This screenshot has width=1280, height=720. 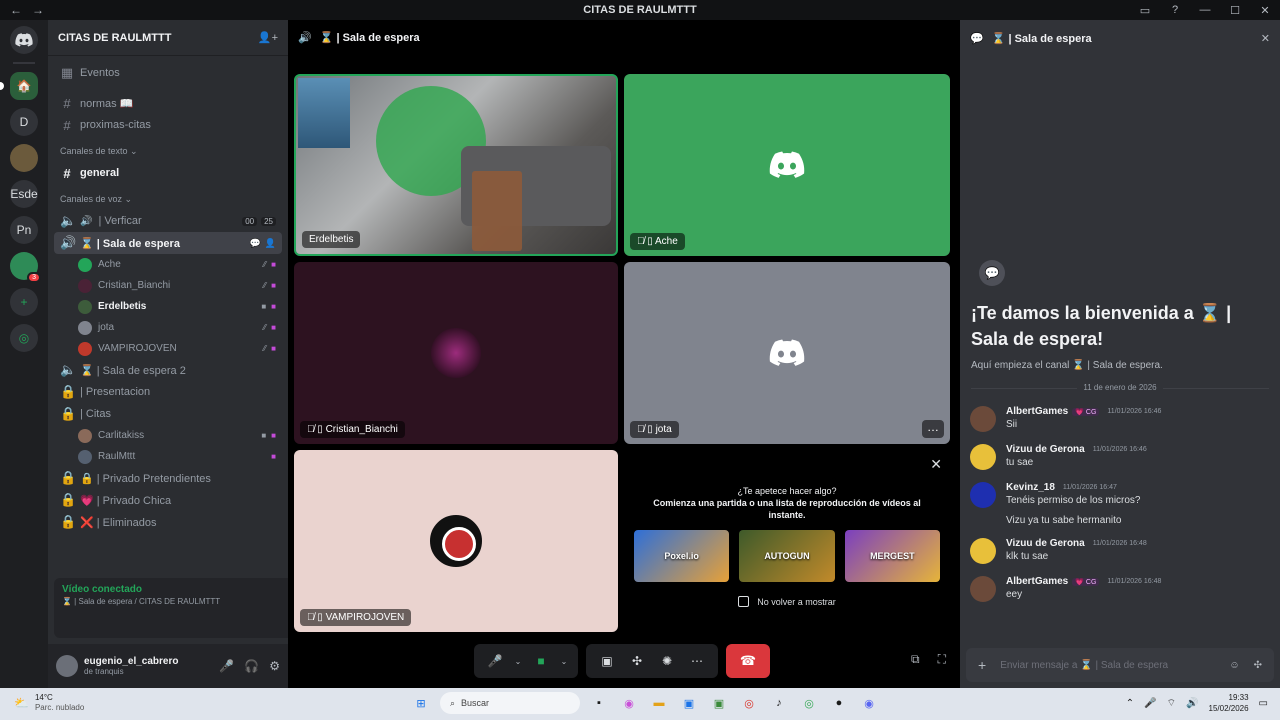 What do you see at coordinates (1120, 419) in the screenshot?
I see `chat-message: AlbertGames 💗 CG 11/01/2026 16:46 Sii` at bounding box center [1120, 419].